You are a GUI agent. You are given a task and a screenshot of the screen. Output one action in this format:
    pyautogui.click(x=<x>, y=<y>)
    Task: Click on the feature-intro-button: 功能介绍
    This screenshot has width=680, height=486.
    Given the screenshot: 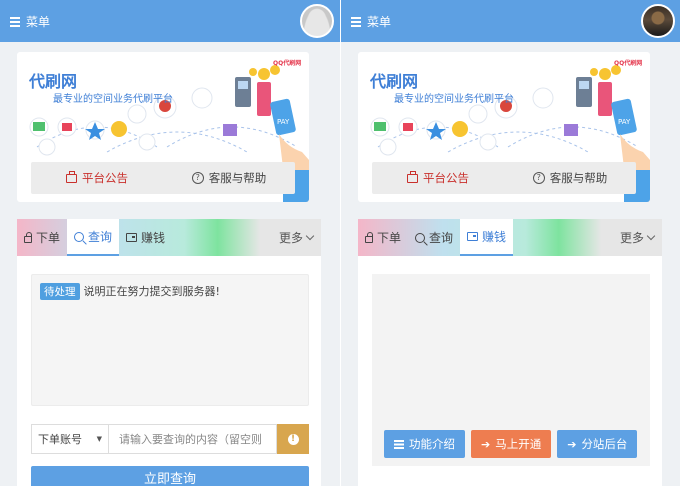 What is the action you would take?
    pyautogui.click(x=424, y=444)
    